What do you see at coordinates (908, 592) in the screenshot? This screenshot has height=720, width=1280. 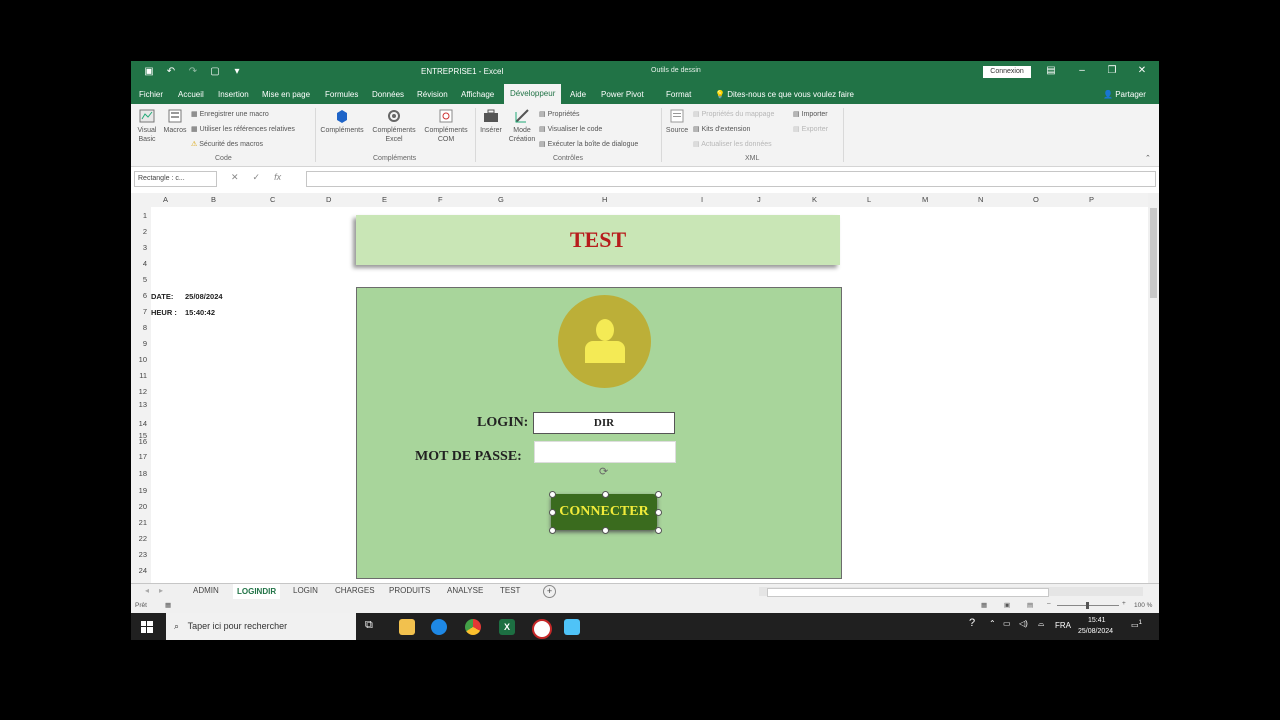 I see `horizontal-scroll-thumb` at bounding box center [908, 592].